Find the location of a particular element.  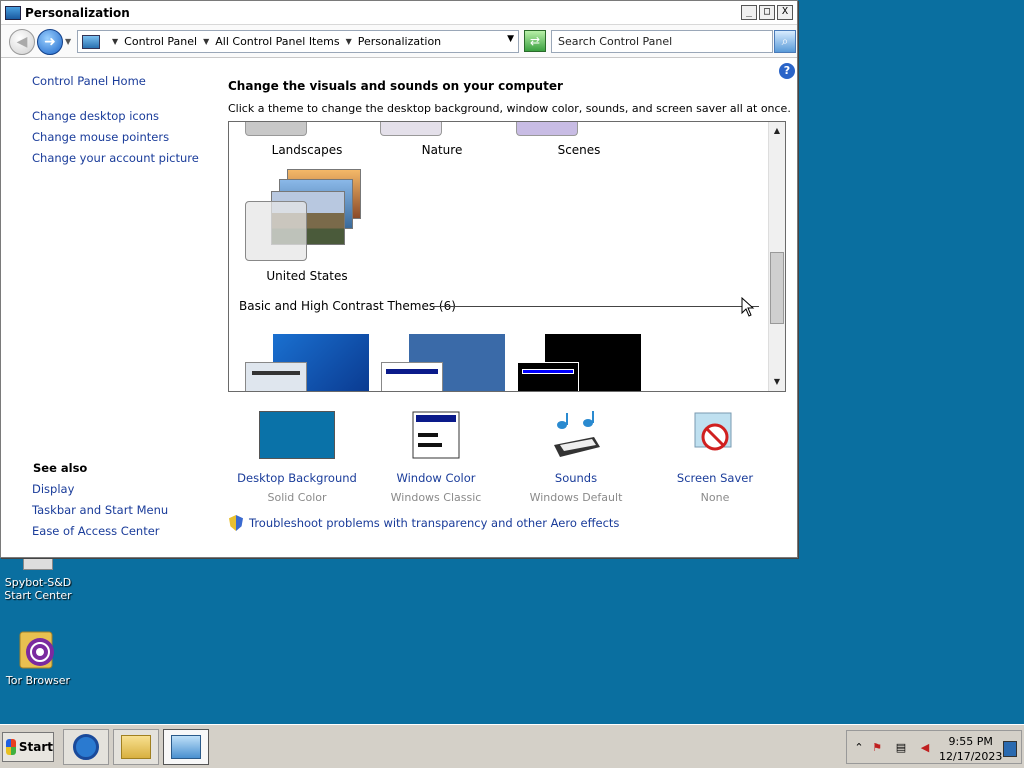

taskbar-explorer-button is located at coordinates (136, 747).